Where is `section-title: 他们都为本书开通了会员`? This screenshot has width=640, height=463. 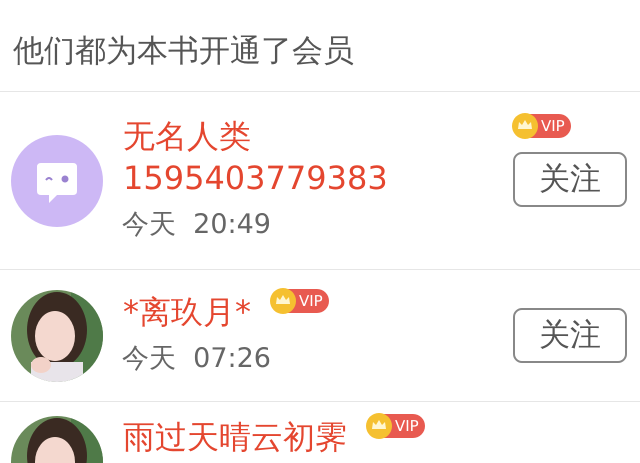
section-title: 他们都为本书开通了会员 is located at coordinates (183, 52).